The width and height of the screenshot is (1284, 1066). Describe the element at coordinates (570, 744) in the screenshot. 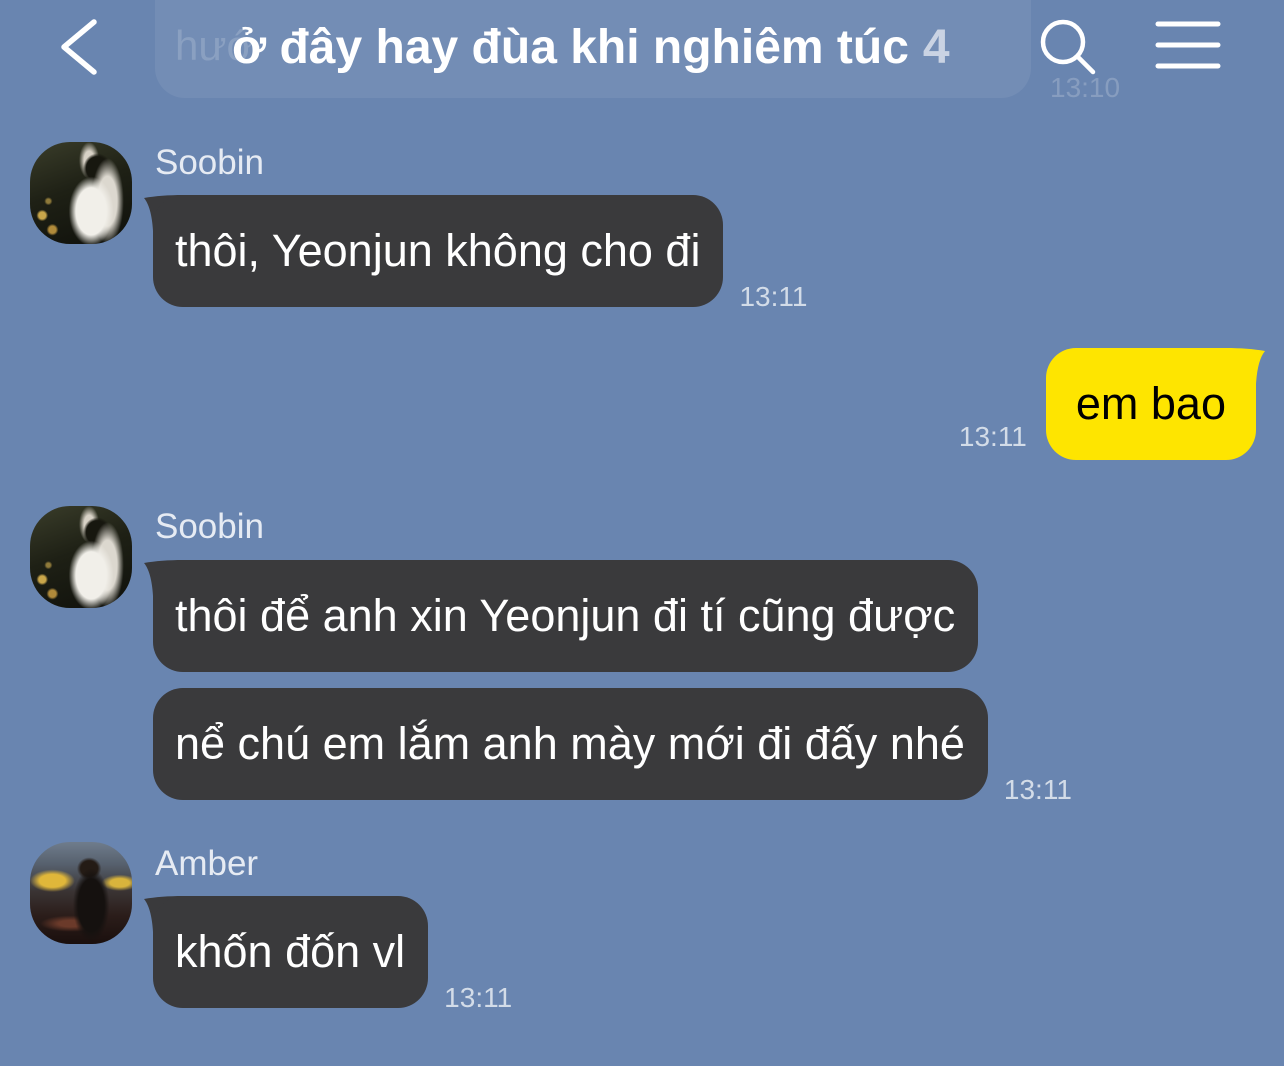

I see `message-bubble: nể chú em lắm anh mày mới đi đấy nhé` at that location.